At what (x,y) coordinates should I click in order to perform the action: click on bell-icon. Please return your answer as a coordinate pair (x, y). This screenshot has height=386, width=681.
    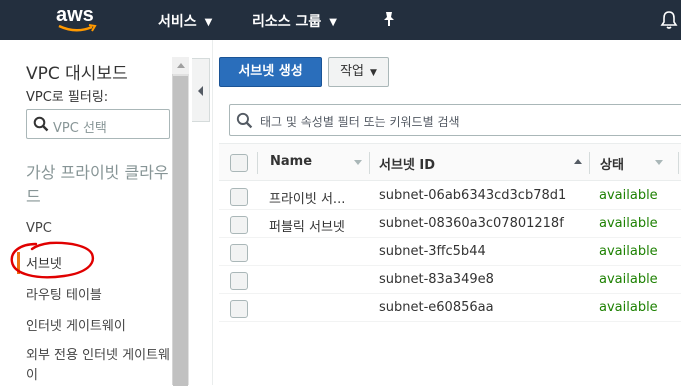
    Looking at the image, I should click on (669, 22).